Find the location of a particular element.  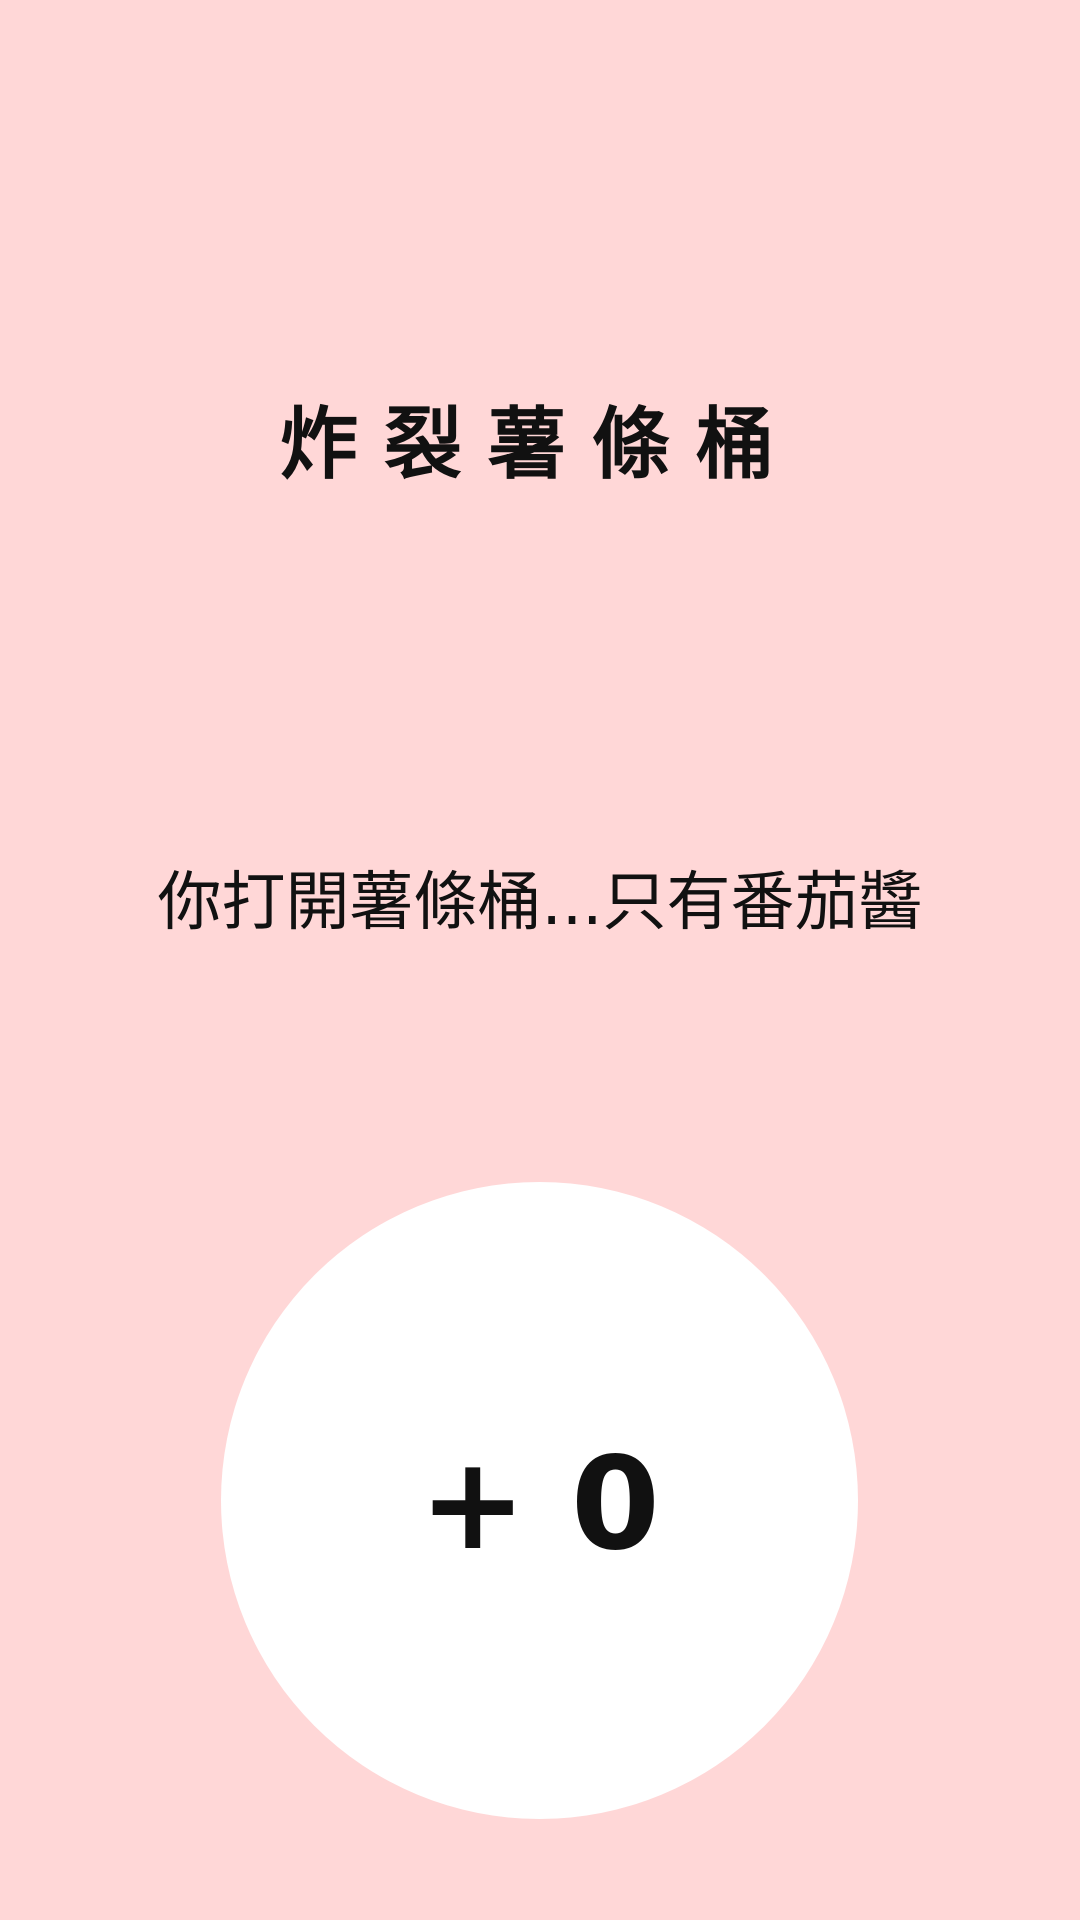

score-label: + 0 is located at coordinates (539, 1504).